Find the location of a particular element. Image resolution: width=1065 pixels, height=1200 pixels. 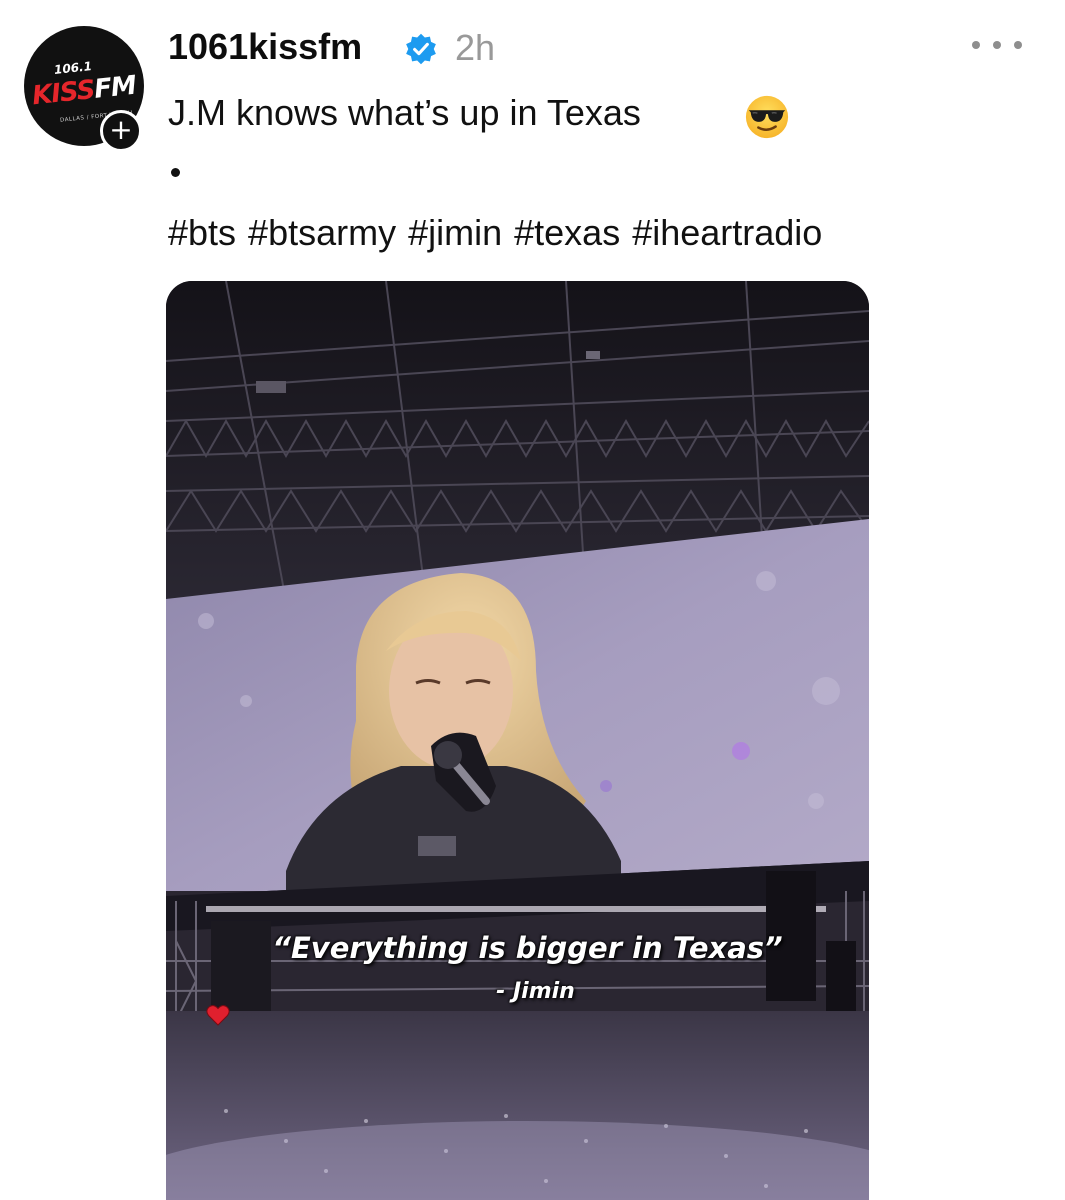

verified-badge-icon is located at coordinates (421, 49).